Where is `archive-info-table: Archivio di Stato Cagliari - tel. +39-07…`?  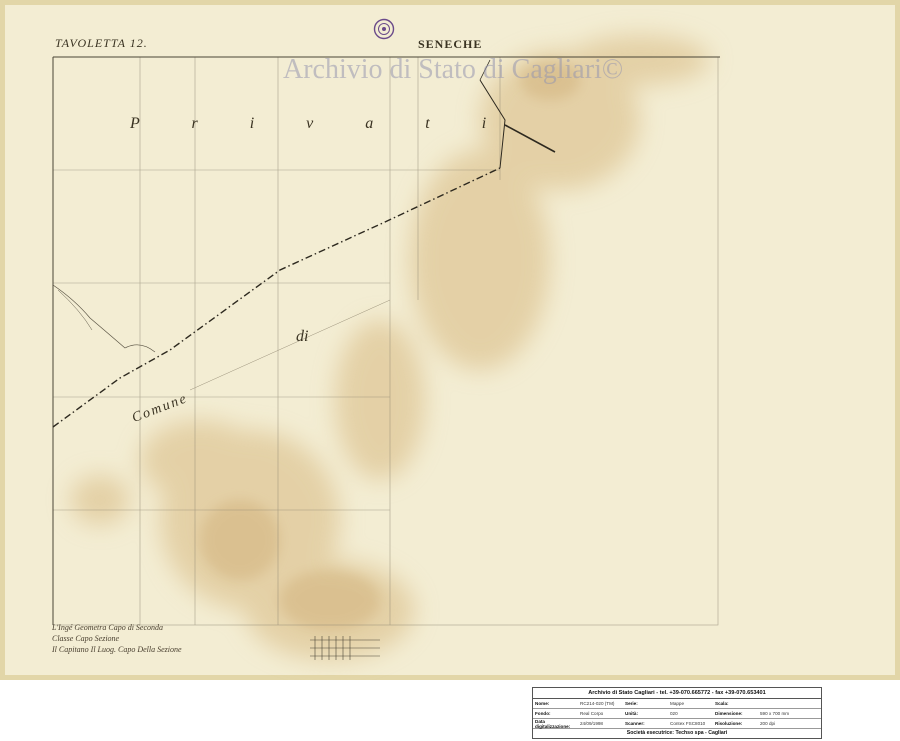
archive-info-table: Archivio di Stato Cagliari - tel. +39-07… is located at coordinates (677, 713).